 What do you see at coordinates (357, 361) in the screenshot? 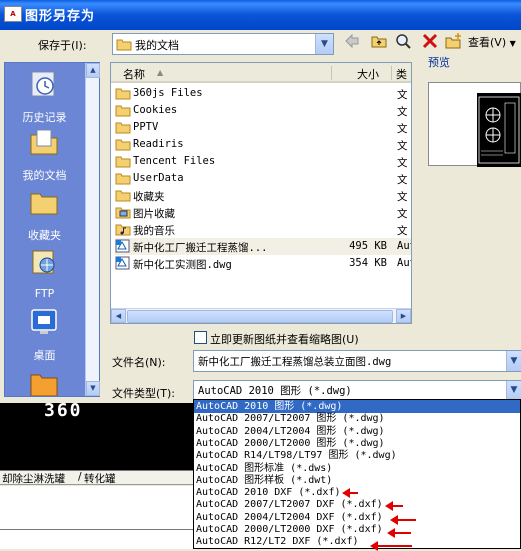
I see `filename-input: 新中化工厂搬迁工程蒸馏总装立面图.dwg` at bounding box center [357, 361].